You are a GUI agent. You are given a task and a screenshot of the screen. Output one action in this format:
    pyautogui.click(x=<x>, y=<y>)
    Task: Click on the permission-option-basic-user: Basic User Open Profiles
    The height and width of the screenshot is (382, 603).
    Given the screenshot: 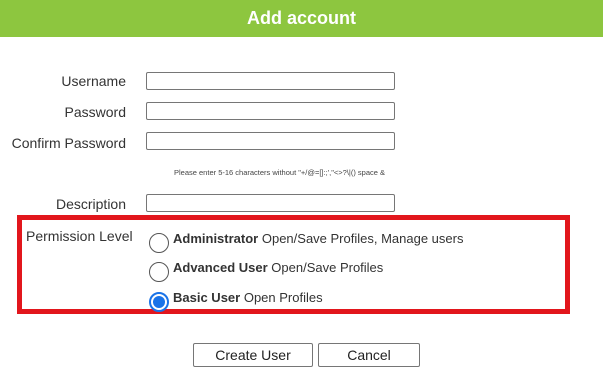 What is the action you would take?
    pyautogui.click(x=236, y=298)
    